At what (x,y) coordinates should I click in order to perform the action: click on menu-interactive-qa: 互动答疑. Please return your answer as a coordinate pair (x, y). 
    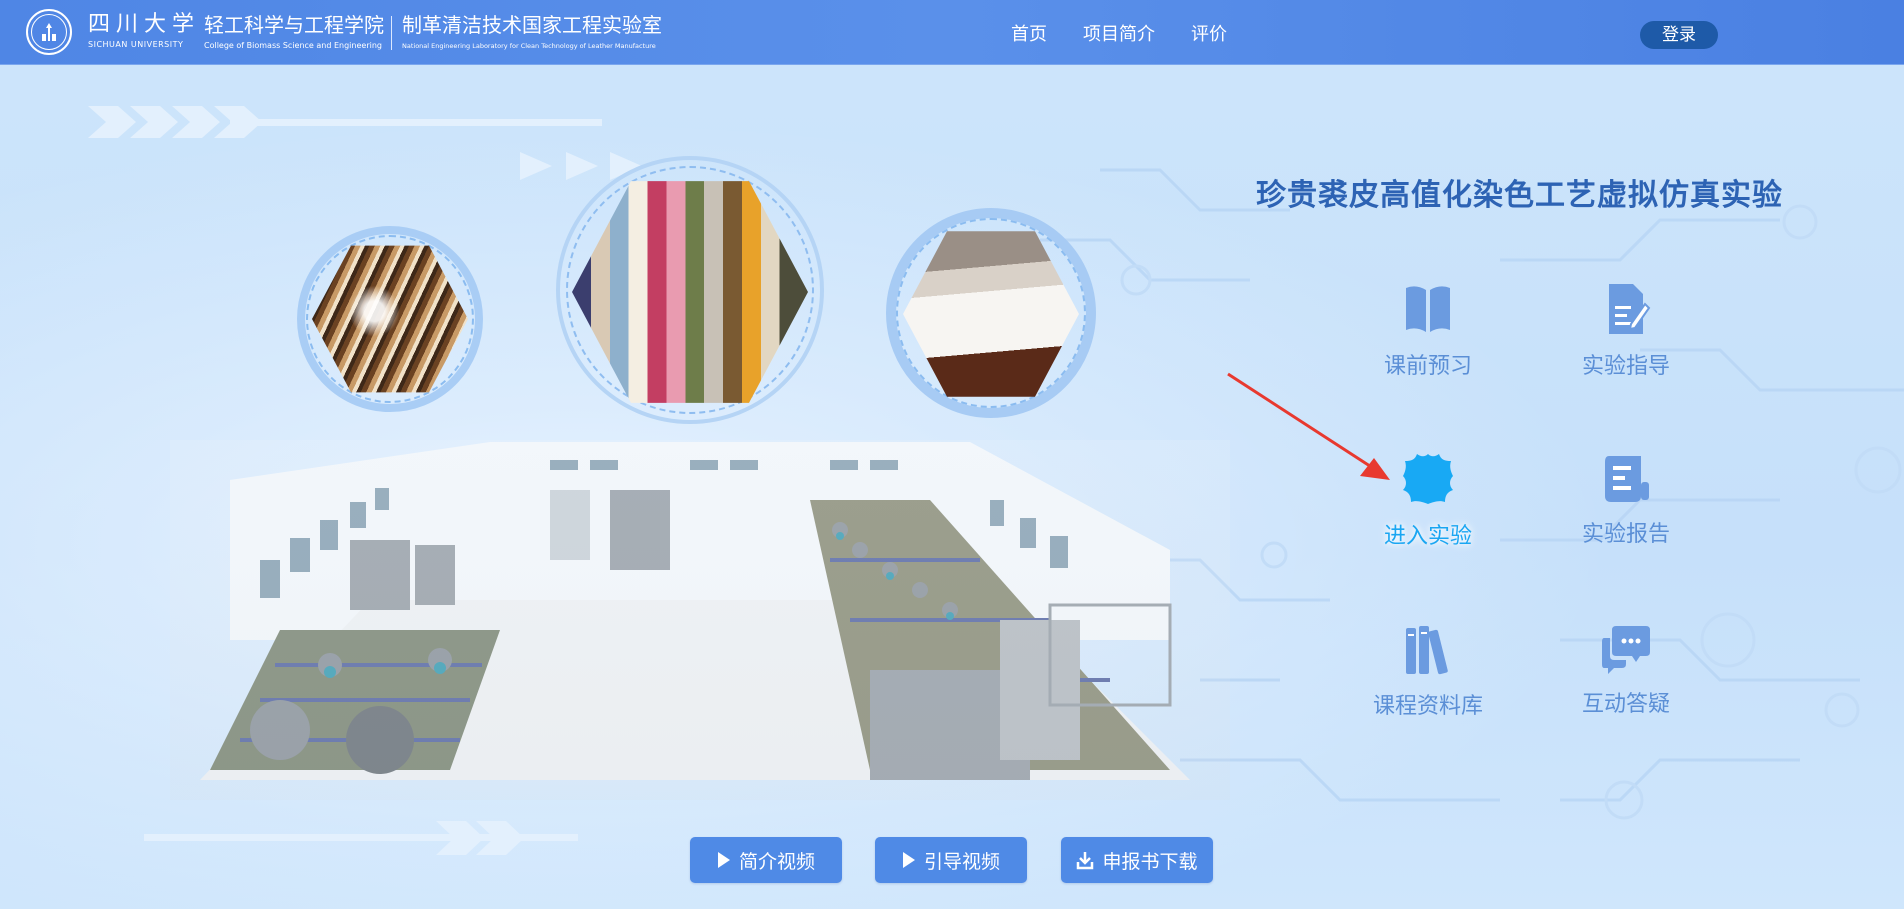
    Looking at the image, I should click on (1626, 670).